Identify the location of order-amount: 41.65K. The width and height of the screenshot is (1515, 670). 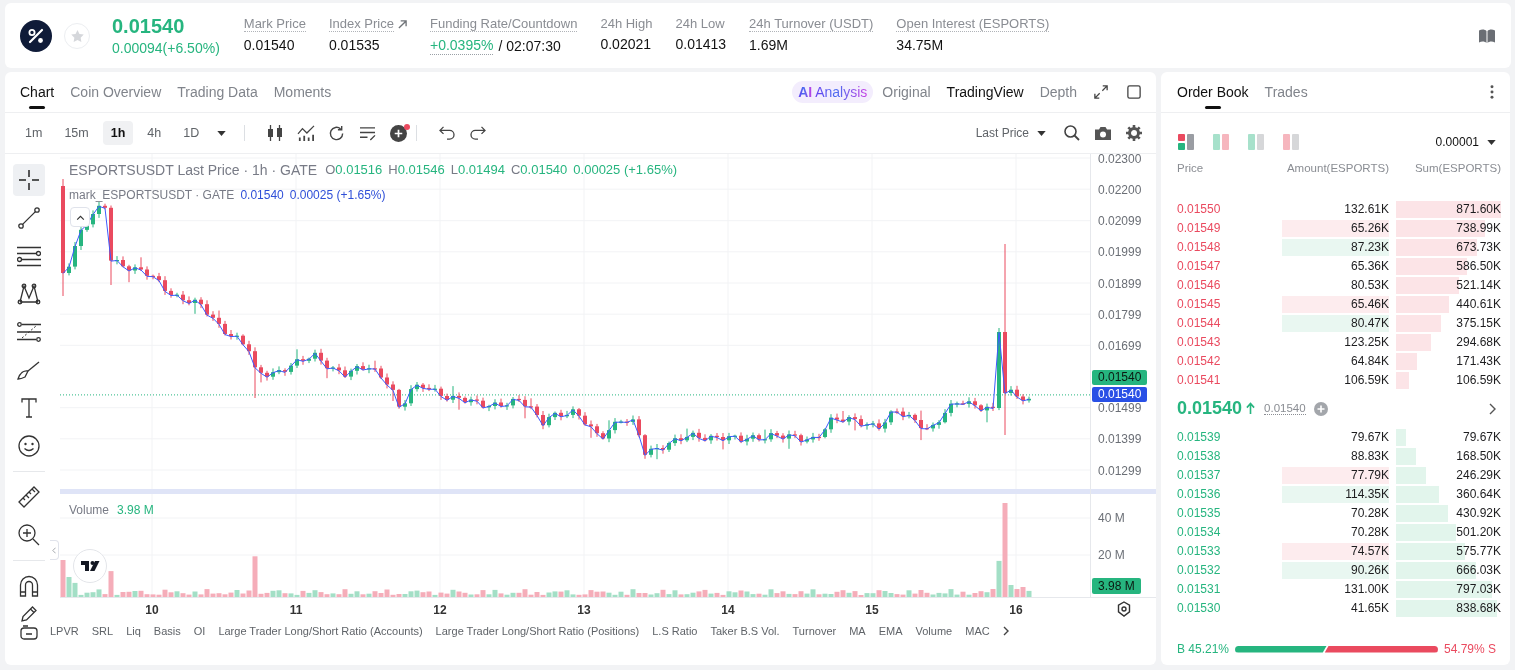
(1369, 608).